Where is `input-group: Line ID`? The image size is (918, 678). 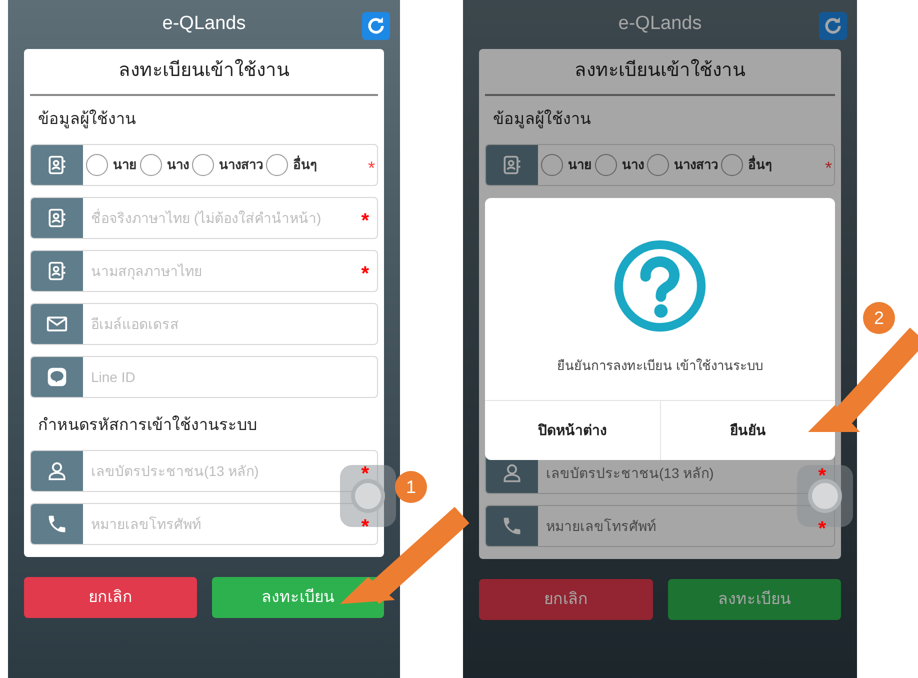
input-group: Line ID is located at coordinates (204, 377).